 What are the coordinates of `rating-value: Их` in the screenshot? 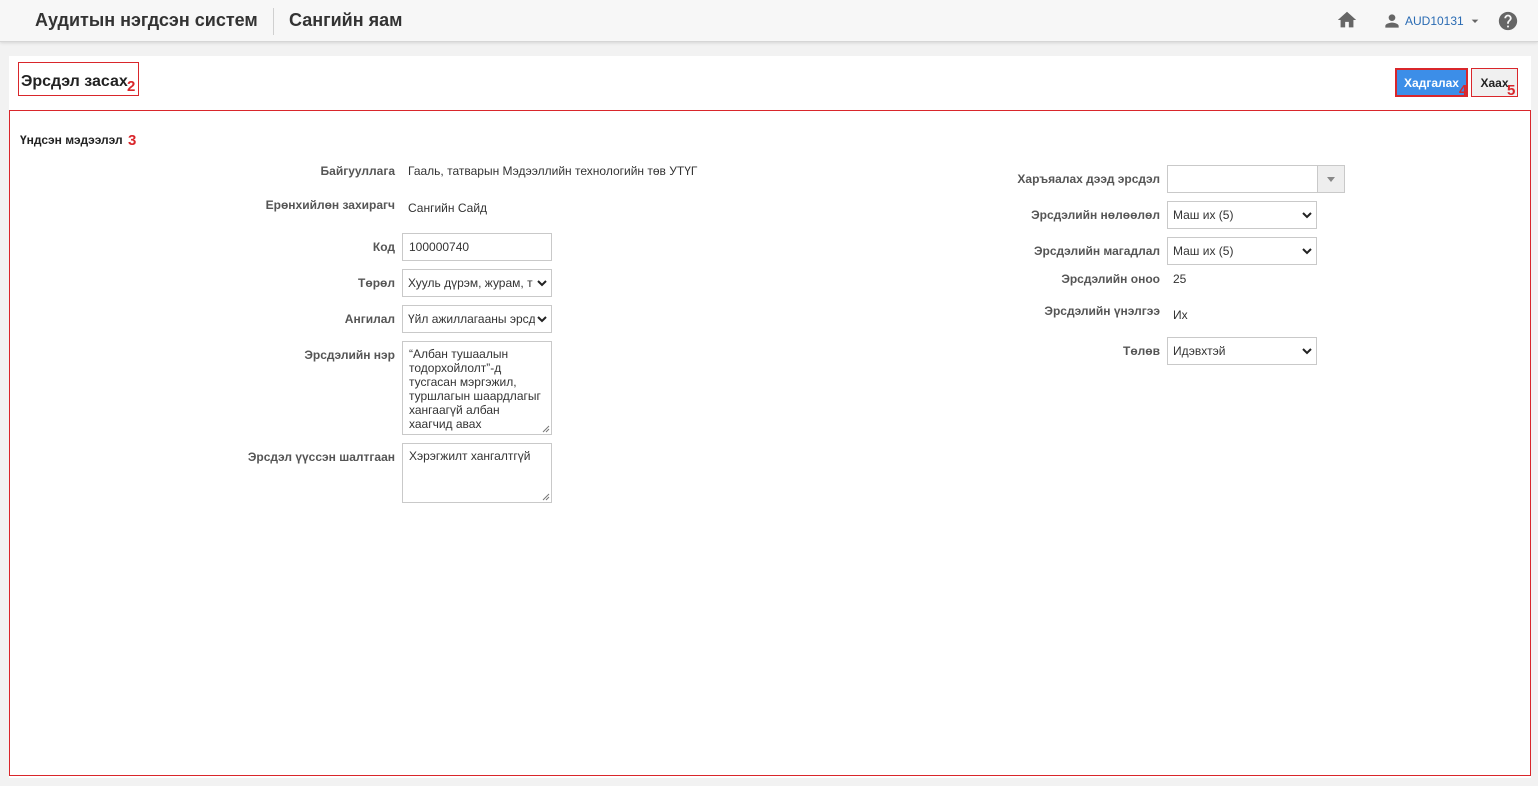 It's located at (1180, 315).